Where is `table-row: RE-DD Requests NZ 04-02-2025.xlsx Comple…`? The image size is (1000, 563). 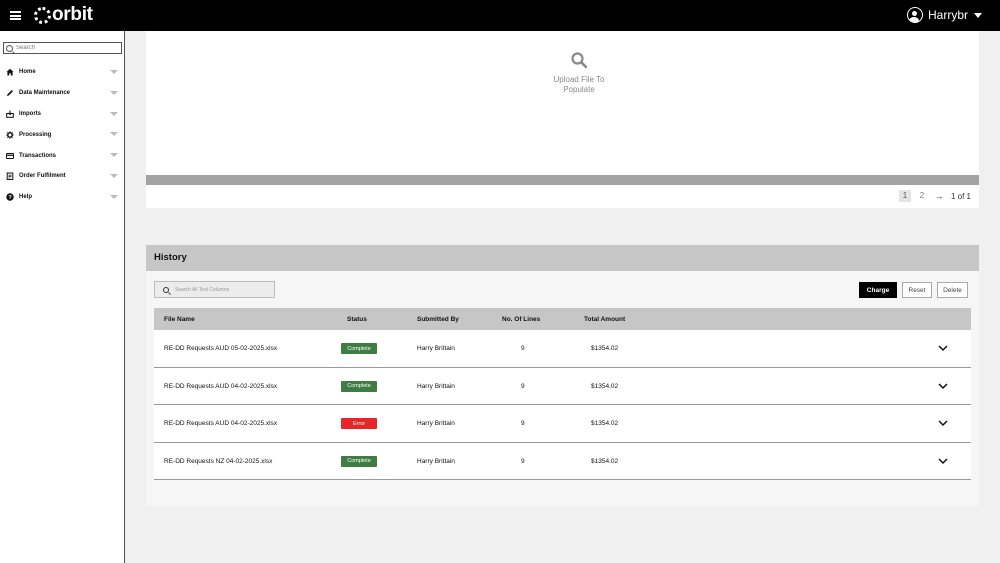 table-row: RE-DD Requests NZ 04-02-2025.xlsx Comple… is located at coordinates (562, 461).